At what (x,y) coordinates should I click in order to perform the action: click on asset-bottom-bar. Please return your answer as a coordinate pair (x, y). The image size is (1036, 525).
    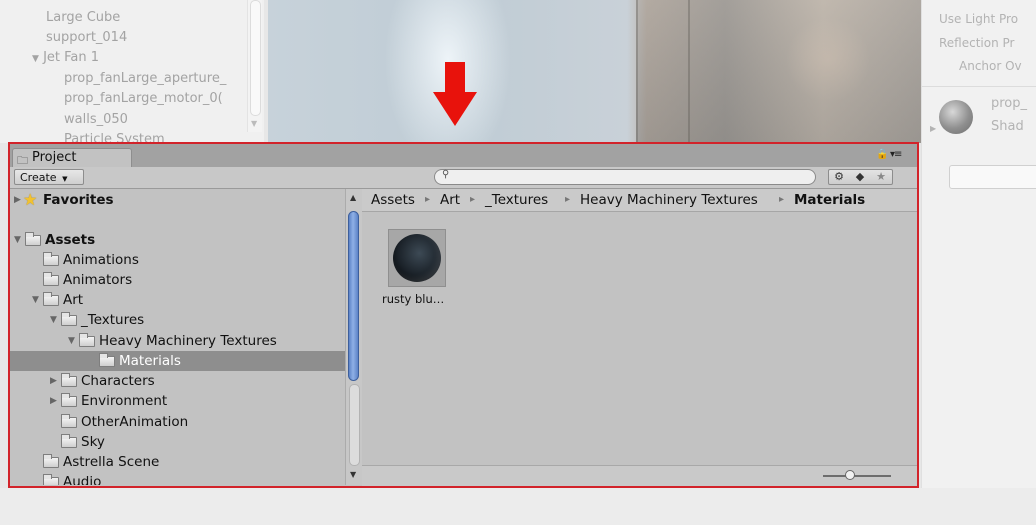
    Looking at the image, I should click on (639, 475).